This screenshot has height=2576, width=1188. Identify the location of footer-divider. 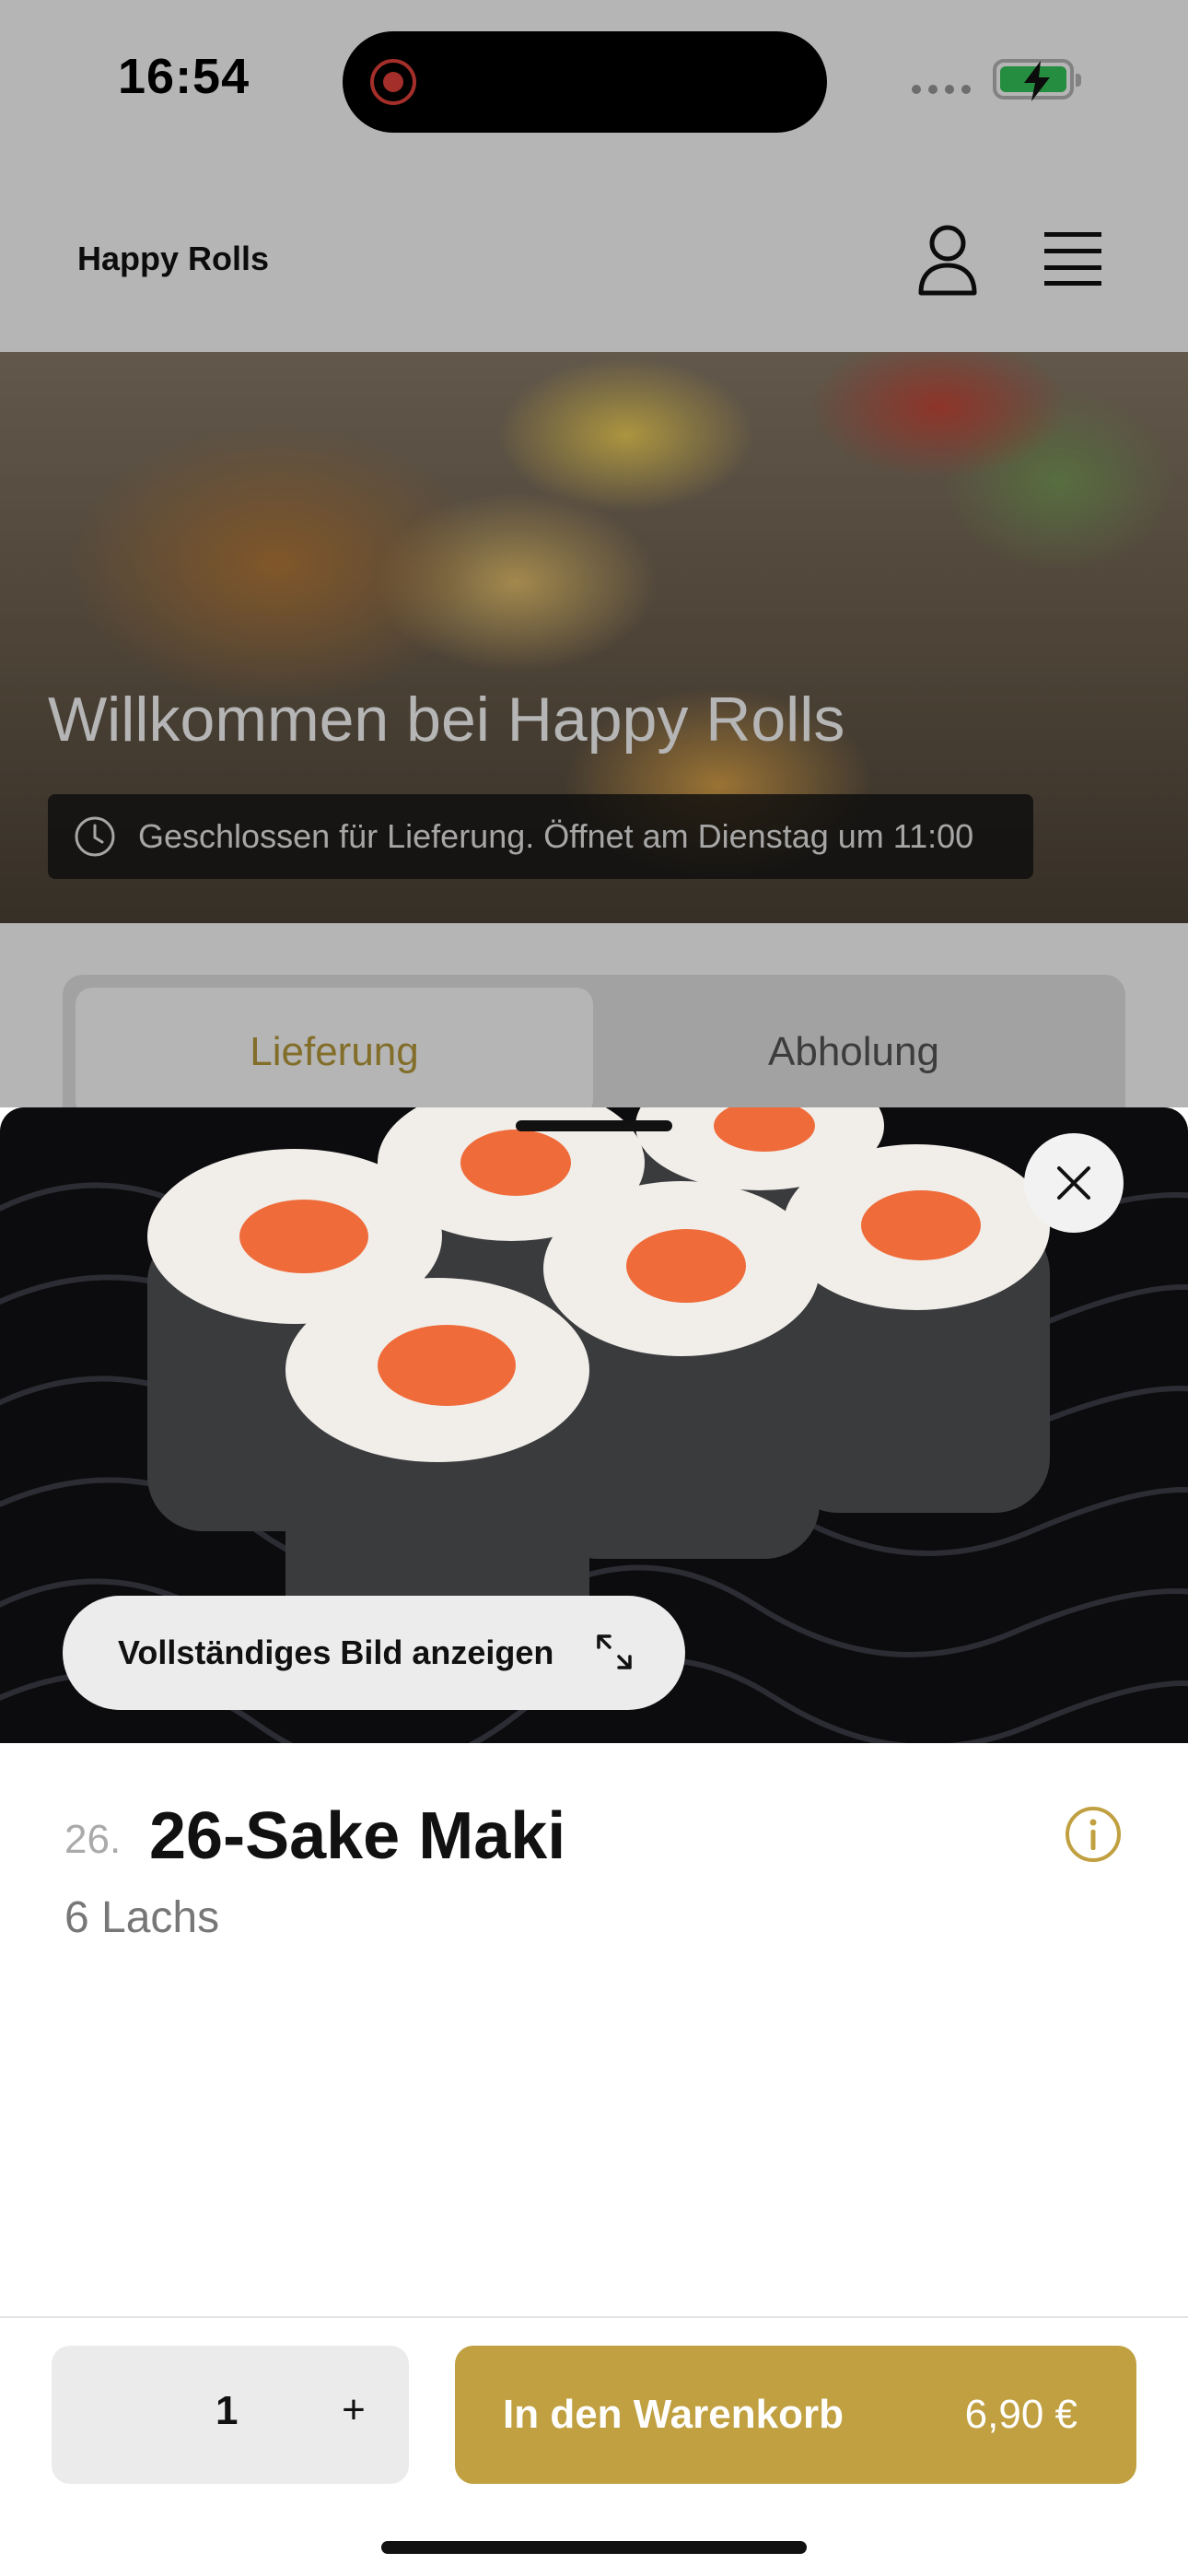
(594, 2317).